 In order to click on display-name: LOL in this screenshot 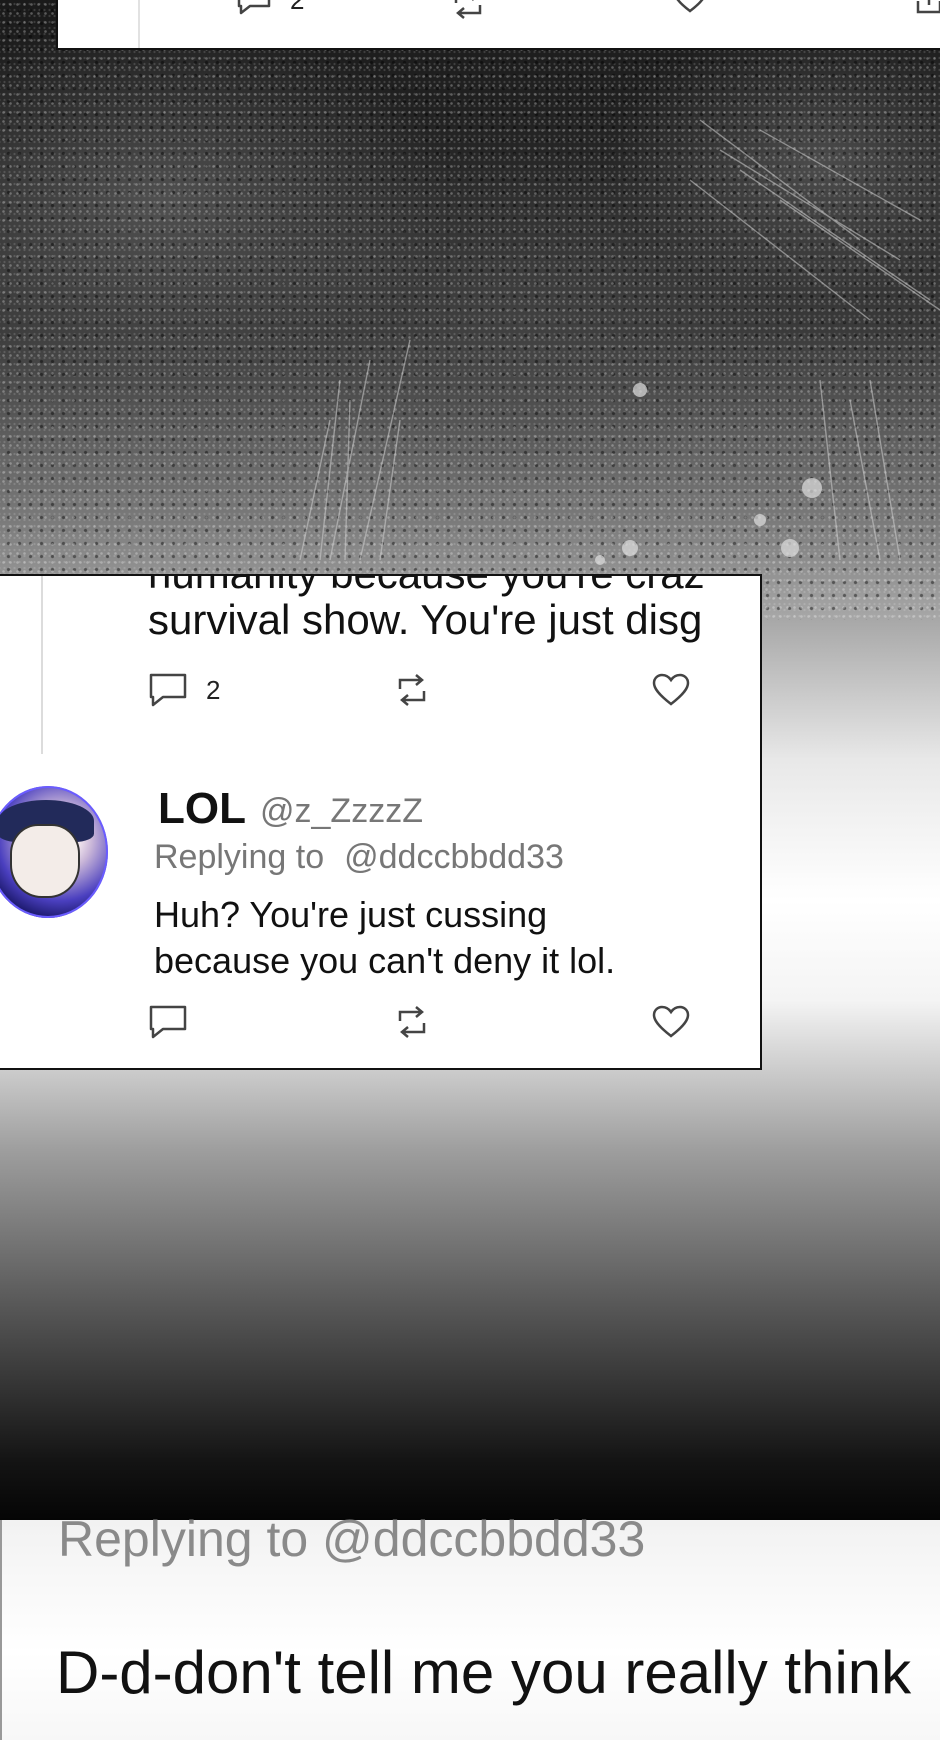, I will do `click(202, 809)`.